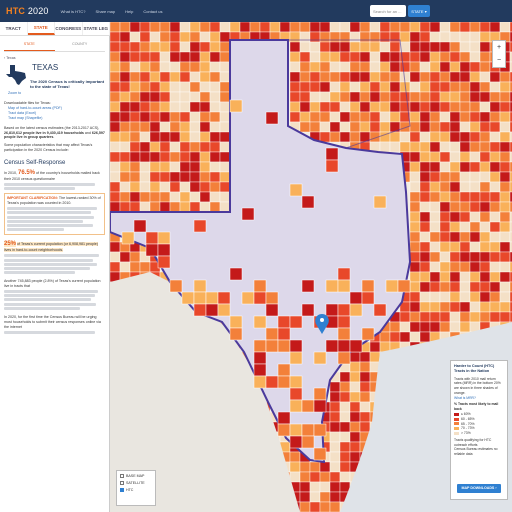 The height and width of the screenshot is (512, 512). What do you see at coordinates (479, 398) in the screenshot?
I see `what-is-mrr-link: What is MRR?` at bounding box center [479, 398].